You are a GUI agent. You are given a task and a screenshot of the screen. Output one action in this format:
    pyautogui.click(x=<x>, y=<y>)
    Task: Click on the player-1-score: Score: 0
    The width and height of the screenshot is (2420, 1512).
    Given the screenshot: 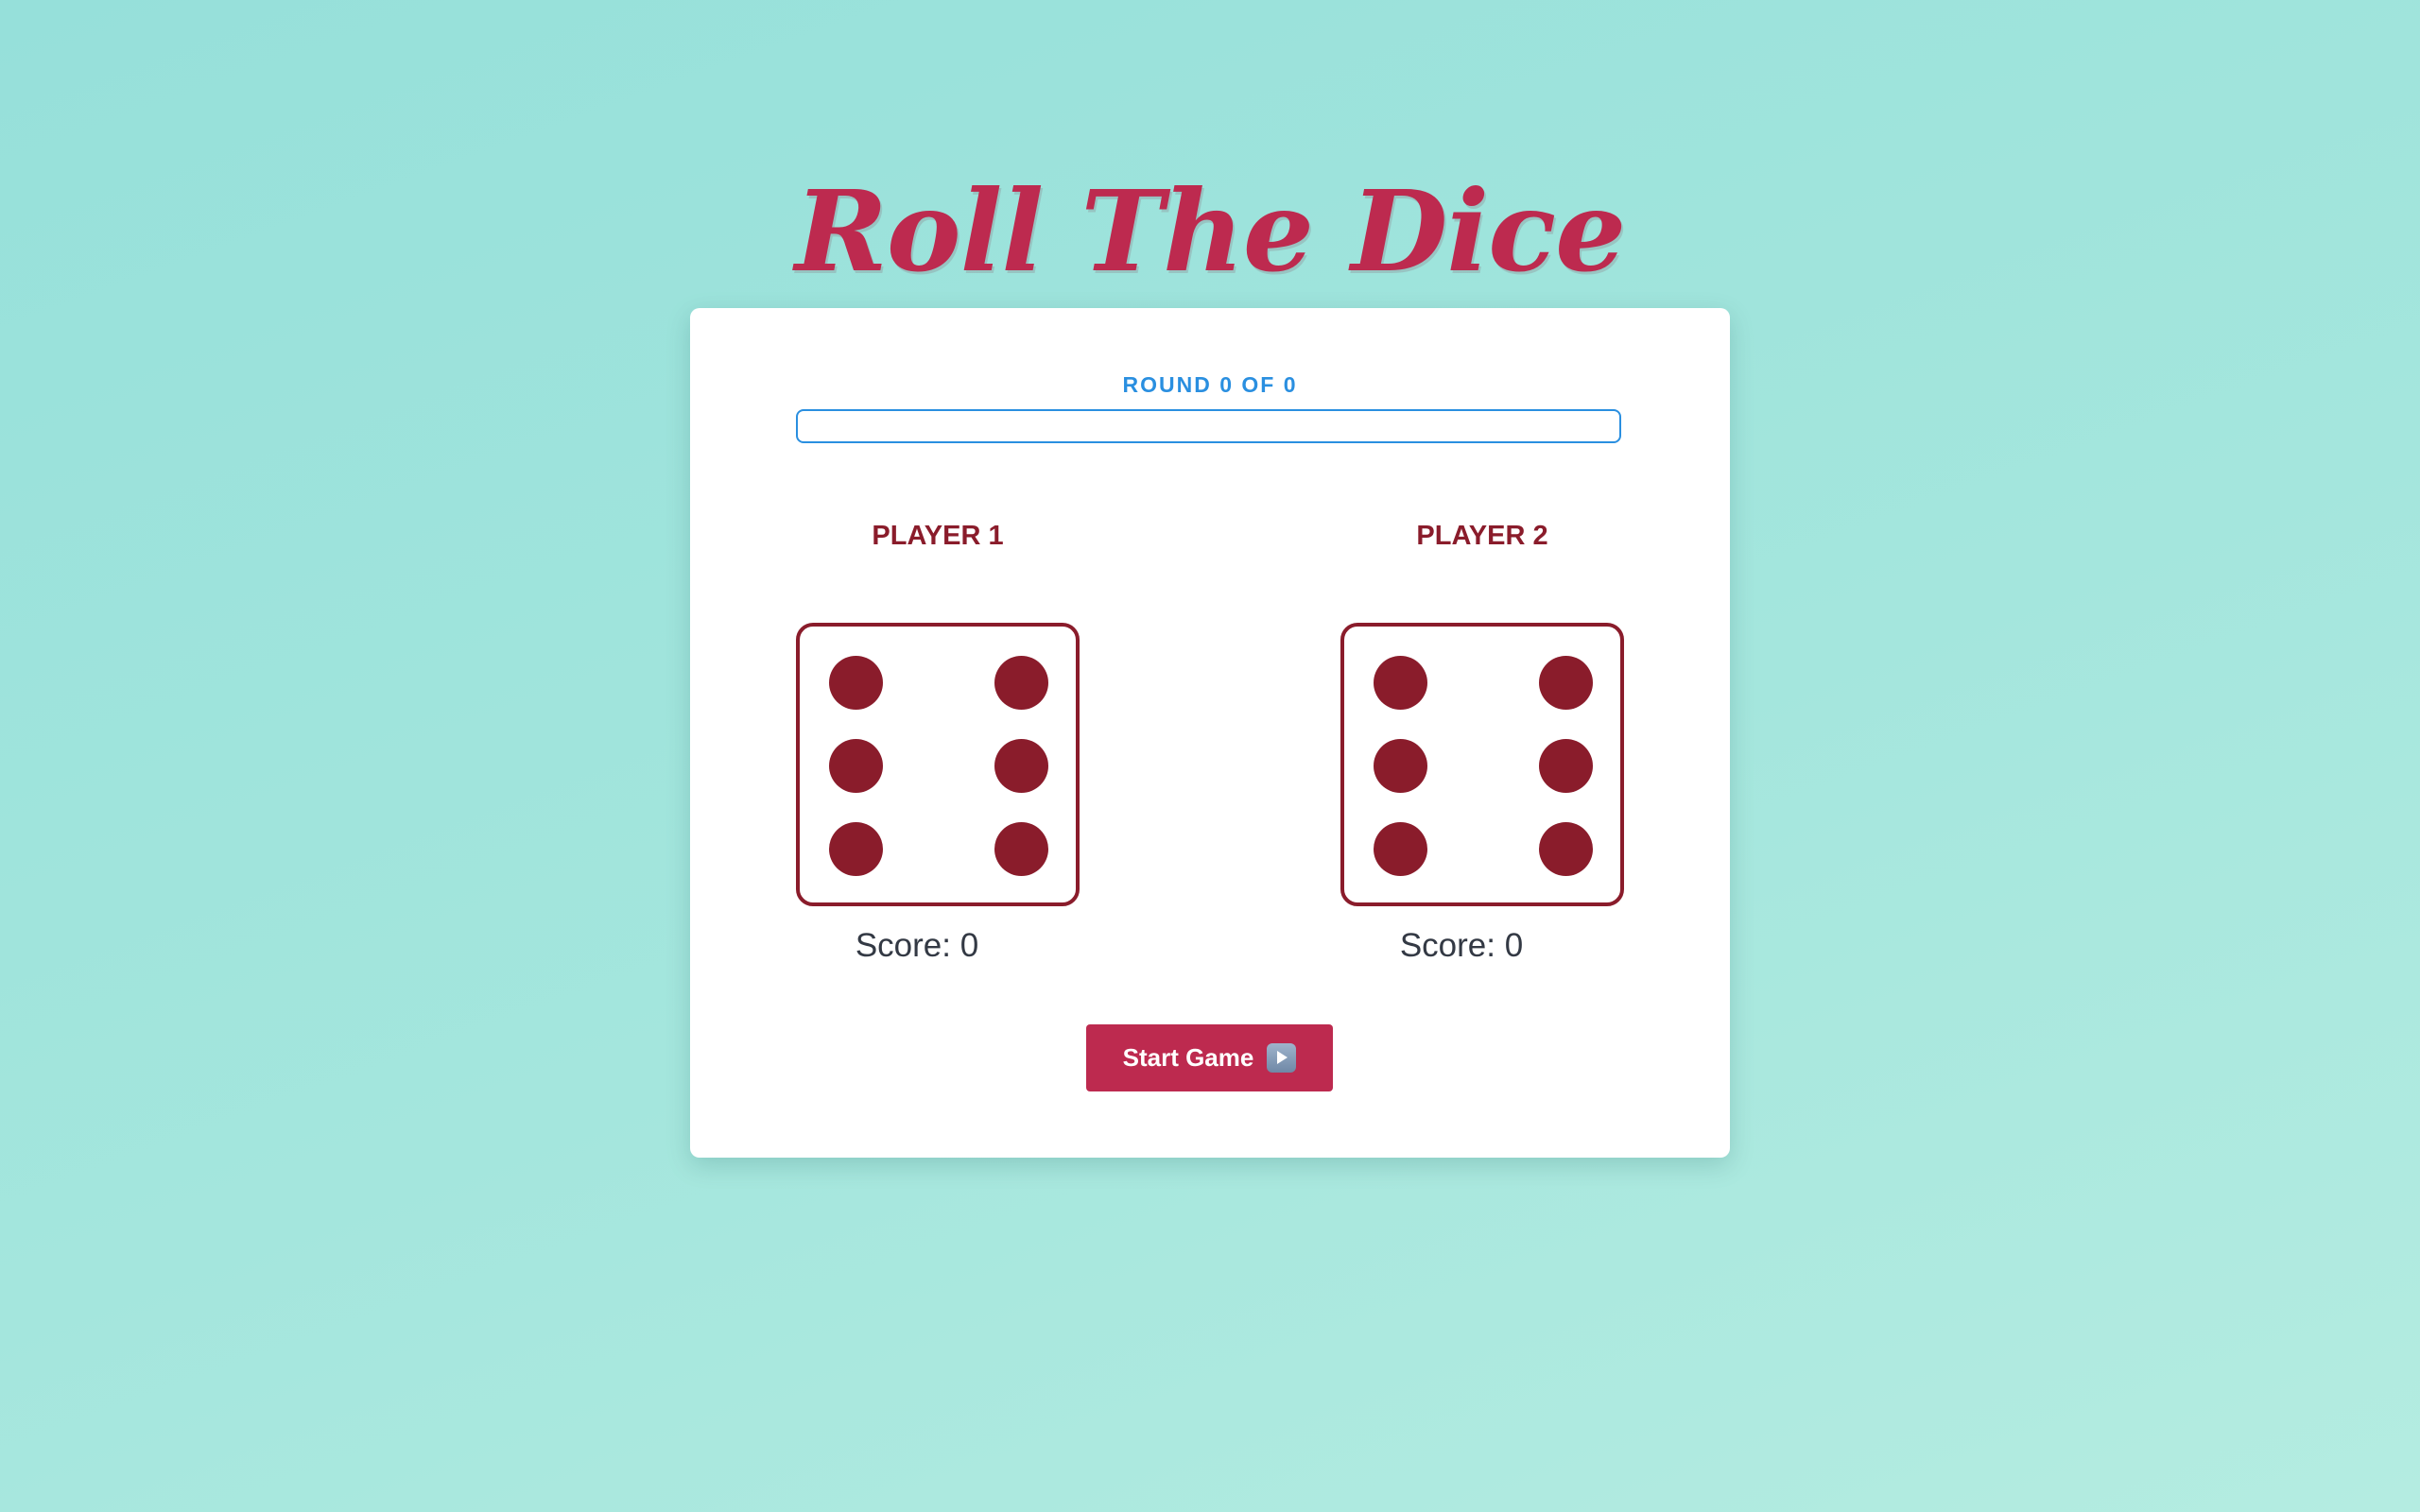 What is the action you would take?
    pyautogui.click(x=917, y=945)
    